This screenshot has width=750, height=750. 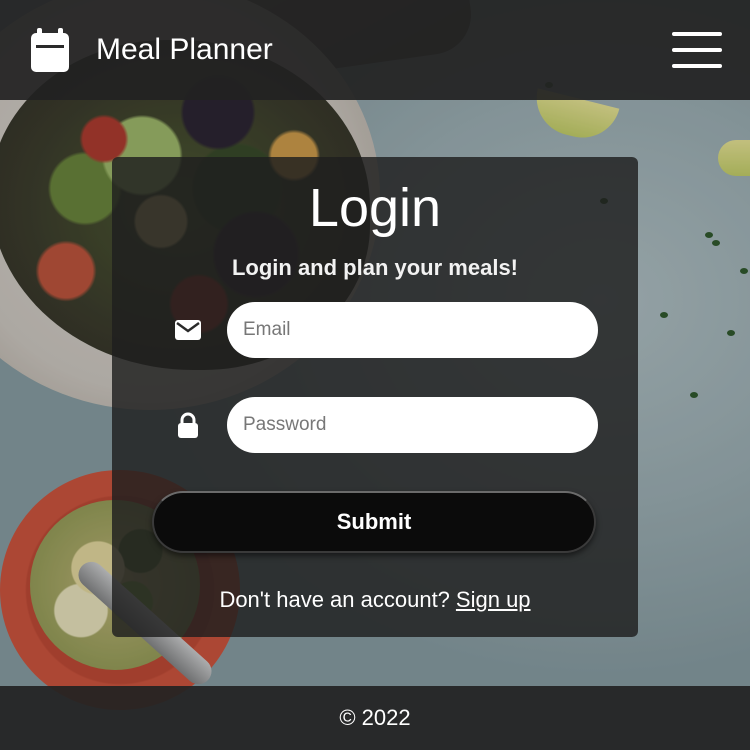 I want to click on hamburger-menu-icon, so click(x=697, y=50).